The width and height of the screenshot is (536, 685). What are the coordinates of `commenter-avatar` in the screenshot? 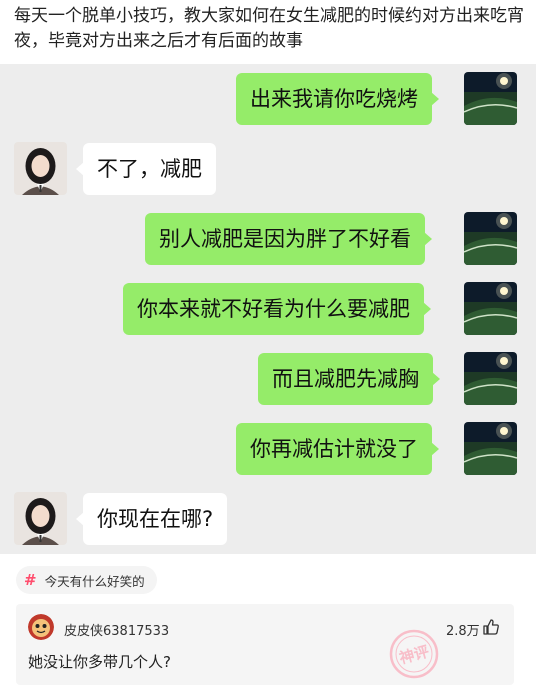 It's located at (41, 627).